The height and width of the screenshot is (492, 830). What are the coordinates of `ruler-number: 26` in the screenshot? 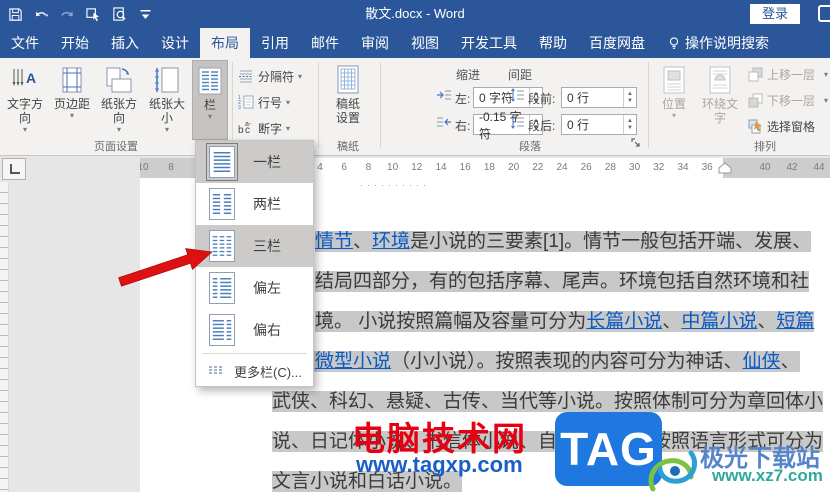 It's located at (586, 167).